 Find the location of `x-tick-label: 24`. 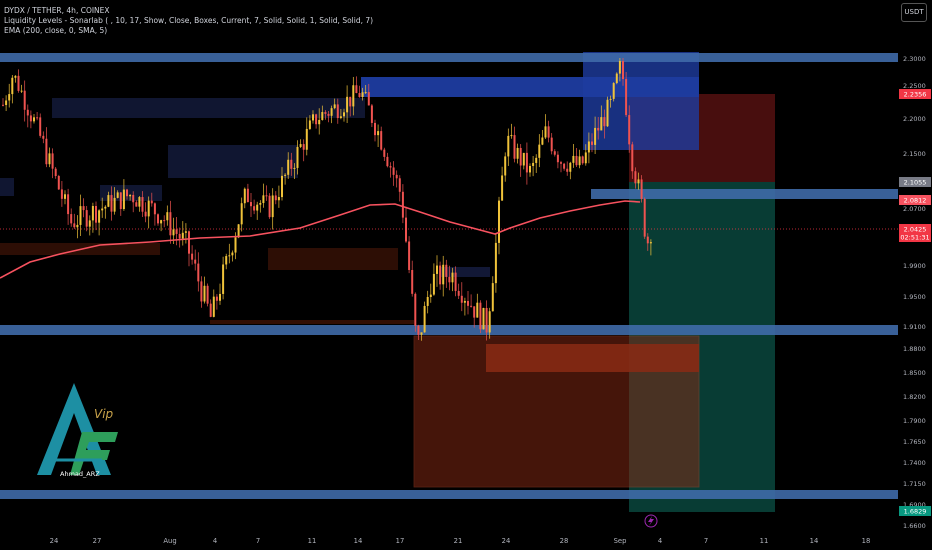

x-tick-label: 24 is located at coordinates (506, 541).